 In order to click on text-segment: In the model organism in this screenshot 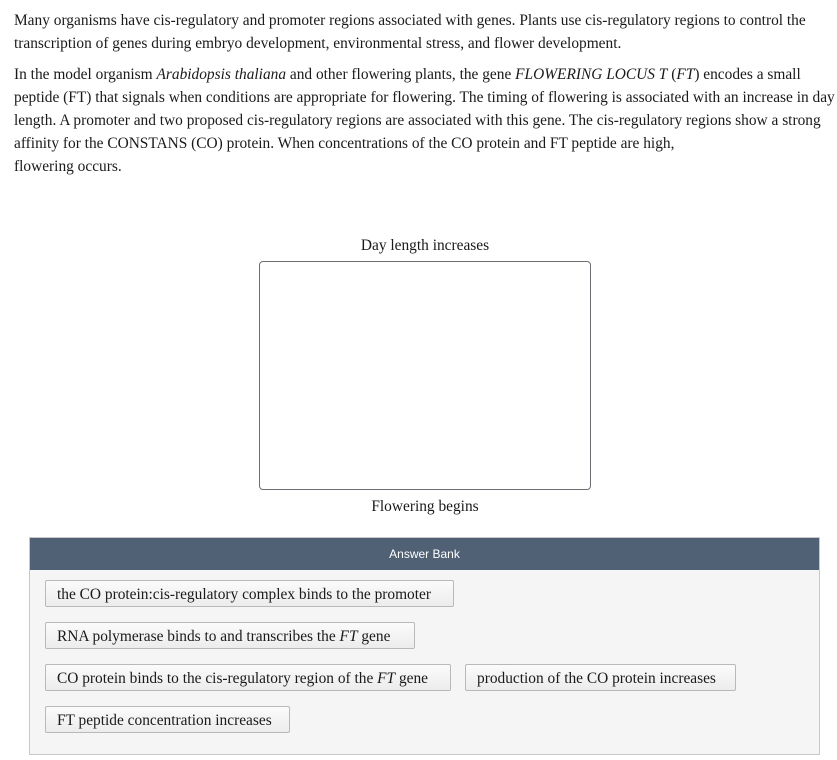, I will do `click(85, 74)`.